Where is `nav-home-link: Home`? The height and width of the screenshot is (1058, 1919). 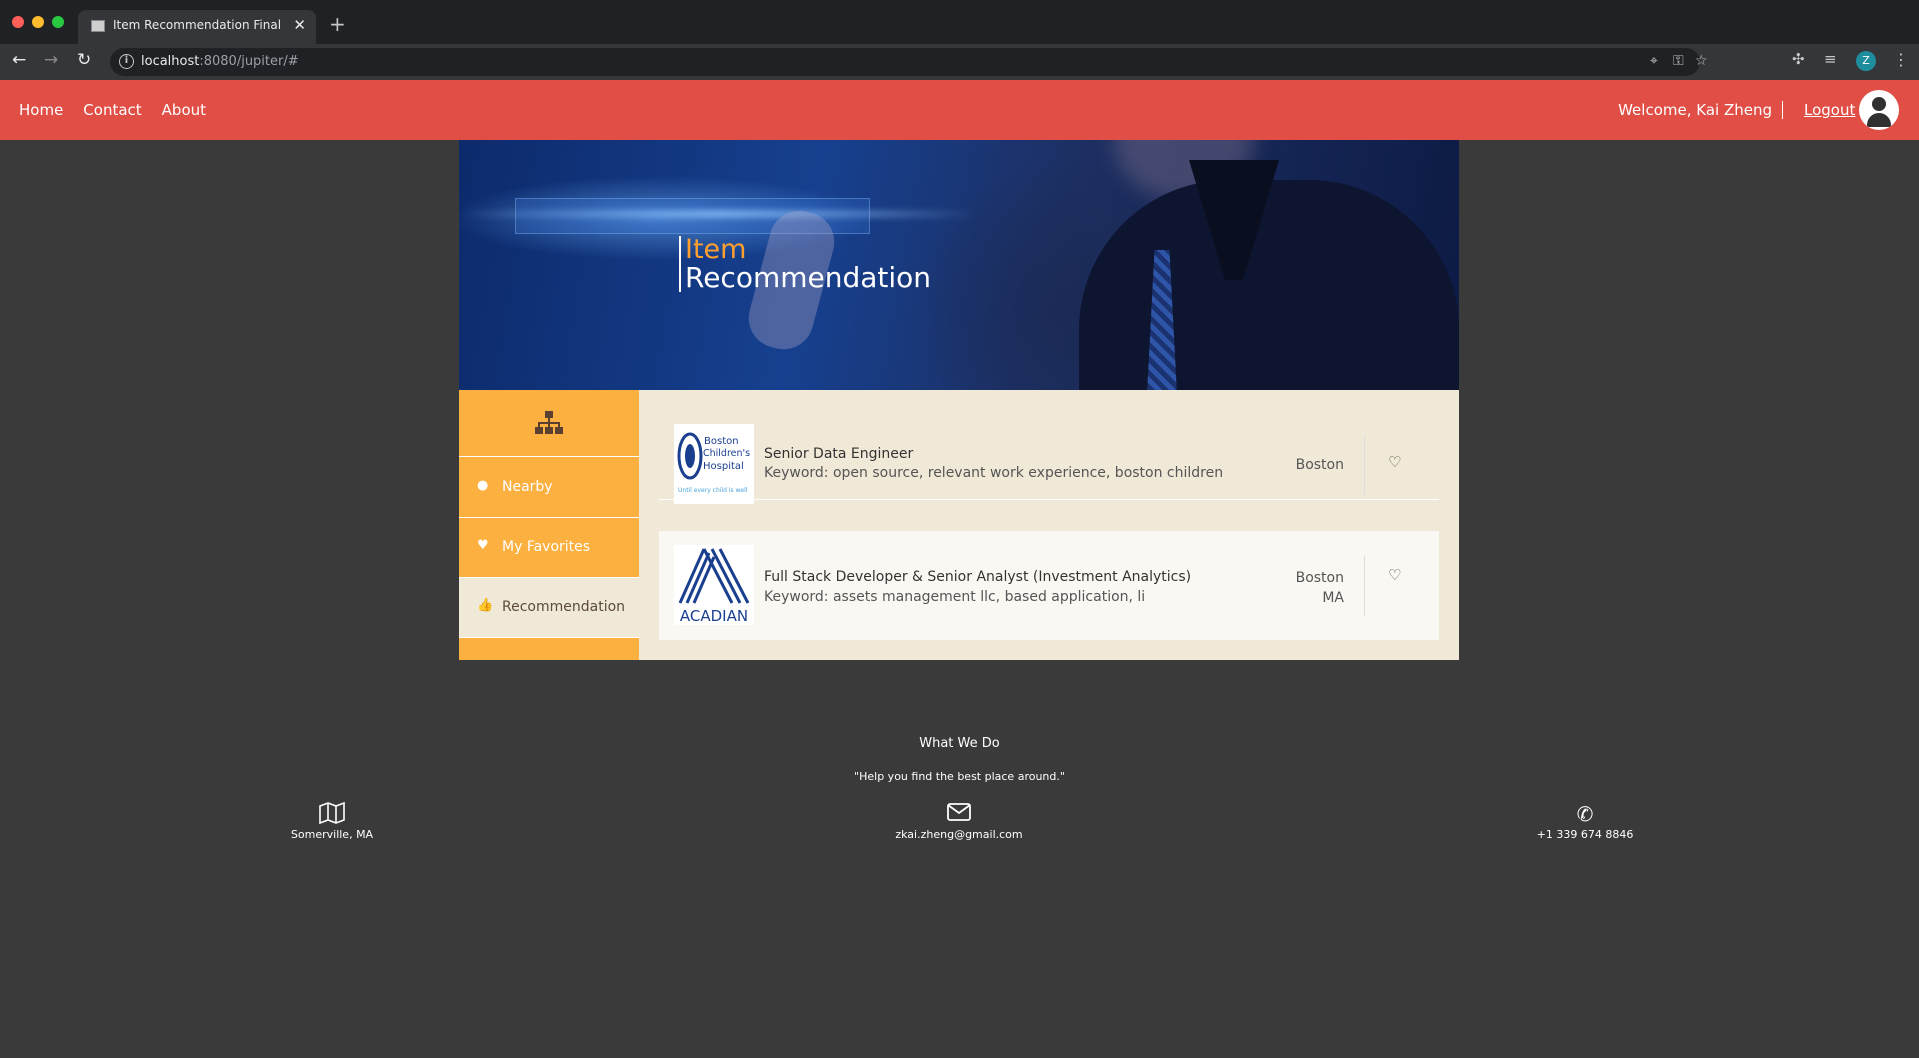 nav-home-link: Home is located at coordinates (41, 110).